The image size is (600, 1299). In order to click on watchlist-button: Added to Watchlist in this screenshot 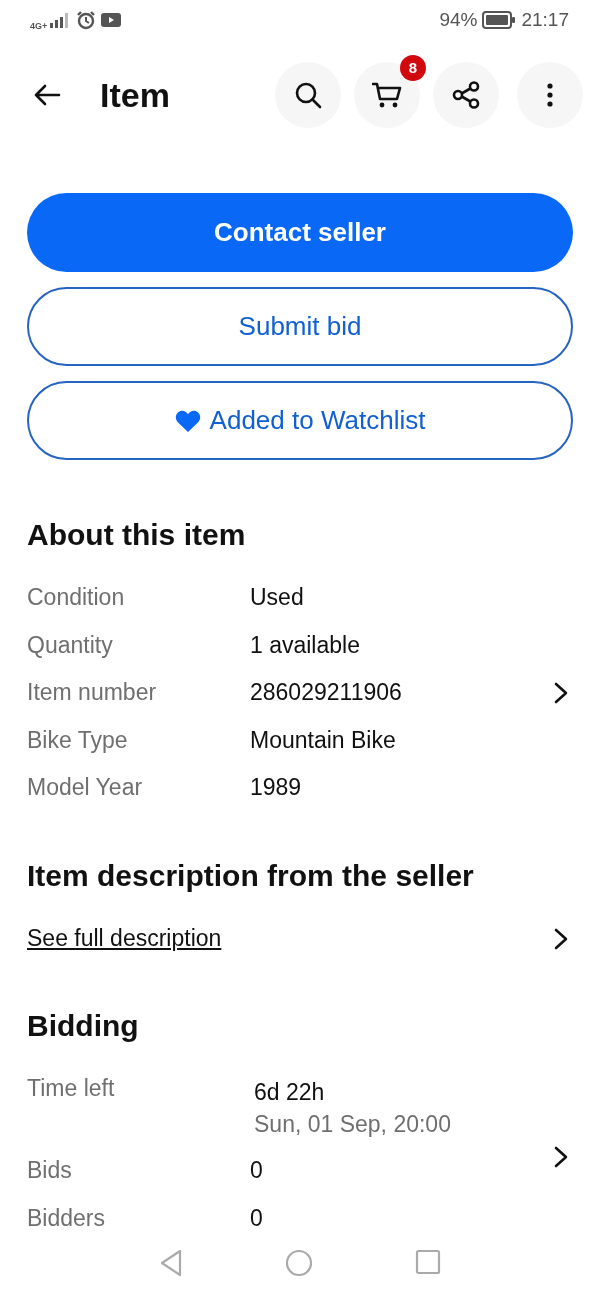, I will do `click(300, 420)`.